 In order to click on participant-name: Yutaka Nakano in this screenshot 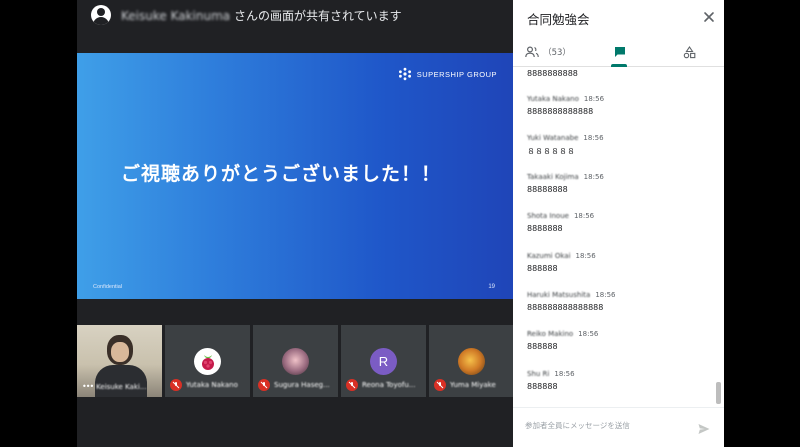, I will do `click(212, 385)`.